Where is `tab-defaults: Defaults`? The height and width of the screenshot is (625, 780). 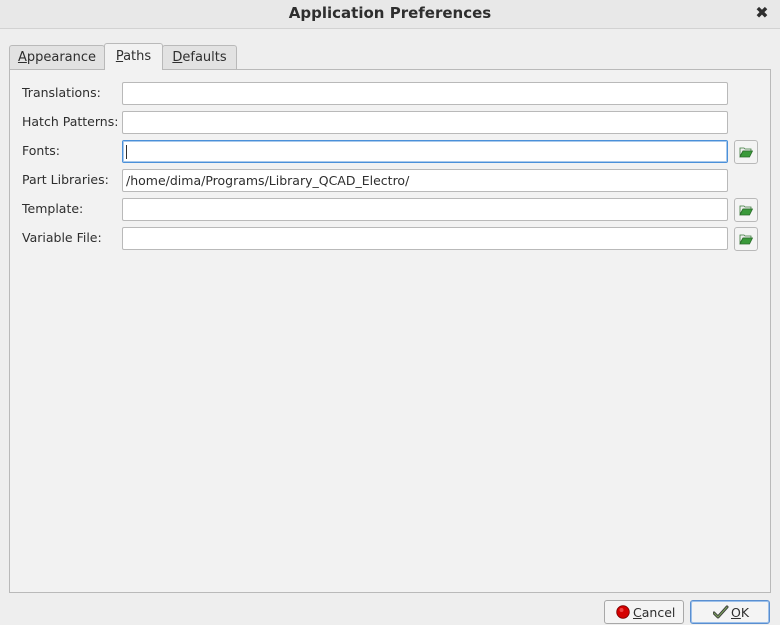 tab-defaults: Defaults is located at coordinates (199, 57).